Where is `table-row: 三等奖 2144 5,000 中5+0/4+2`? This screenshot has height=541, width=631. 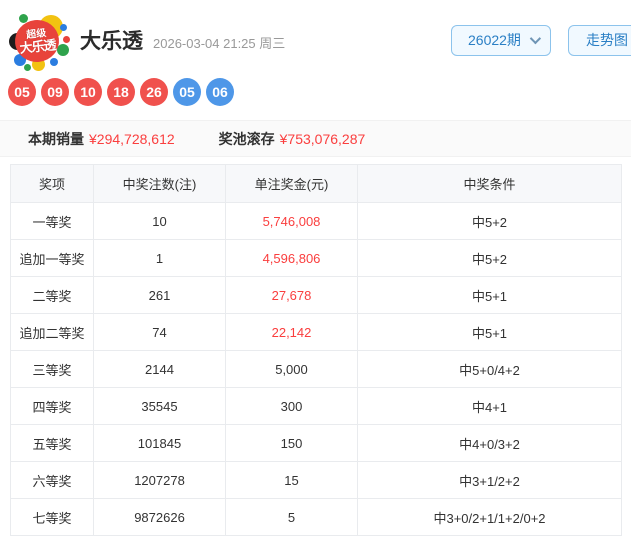 table-row: 三等奖 2144 5,000 中5+0/4+2 is located at coordinates (316, 369).